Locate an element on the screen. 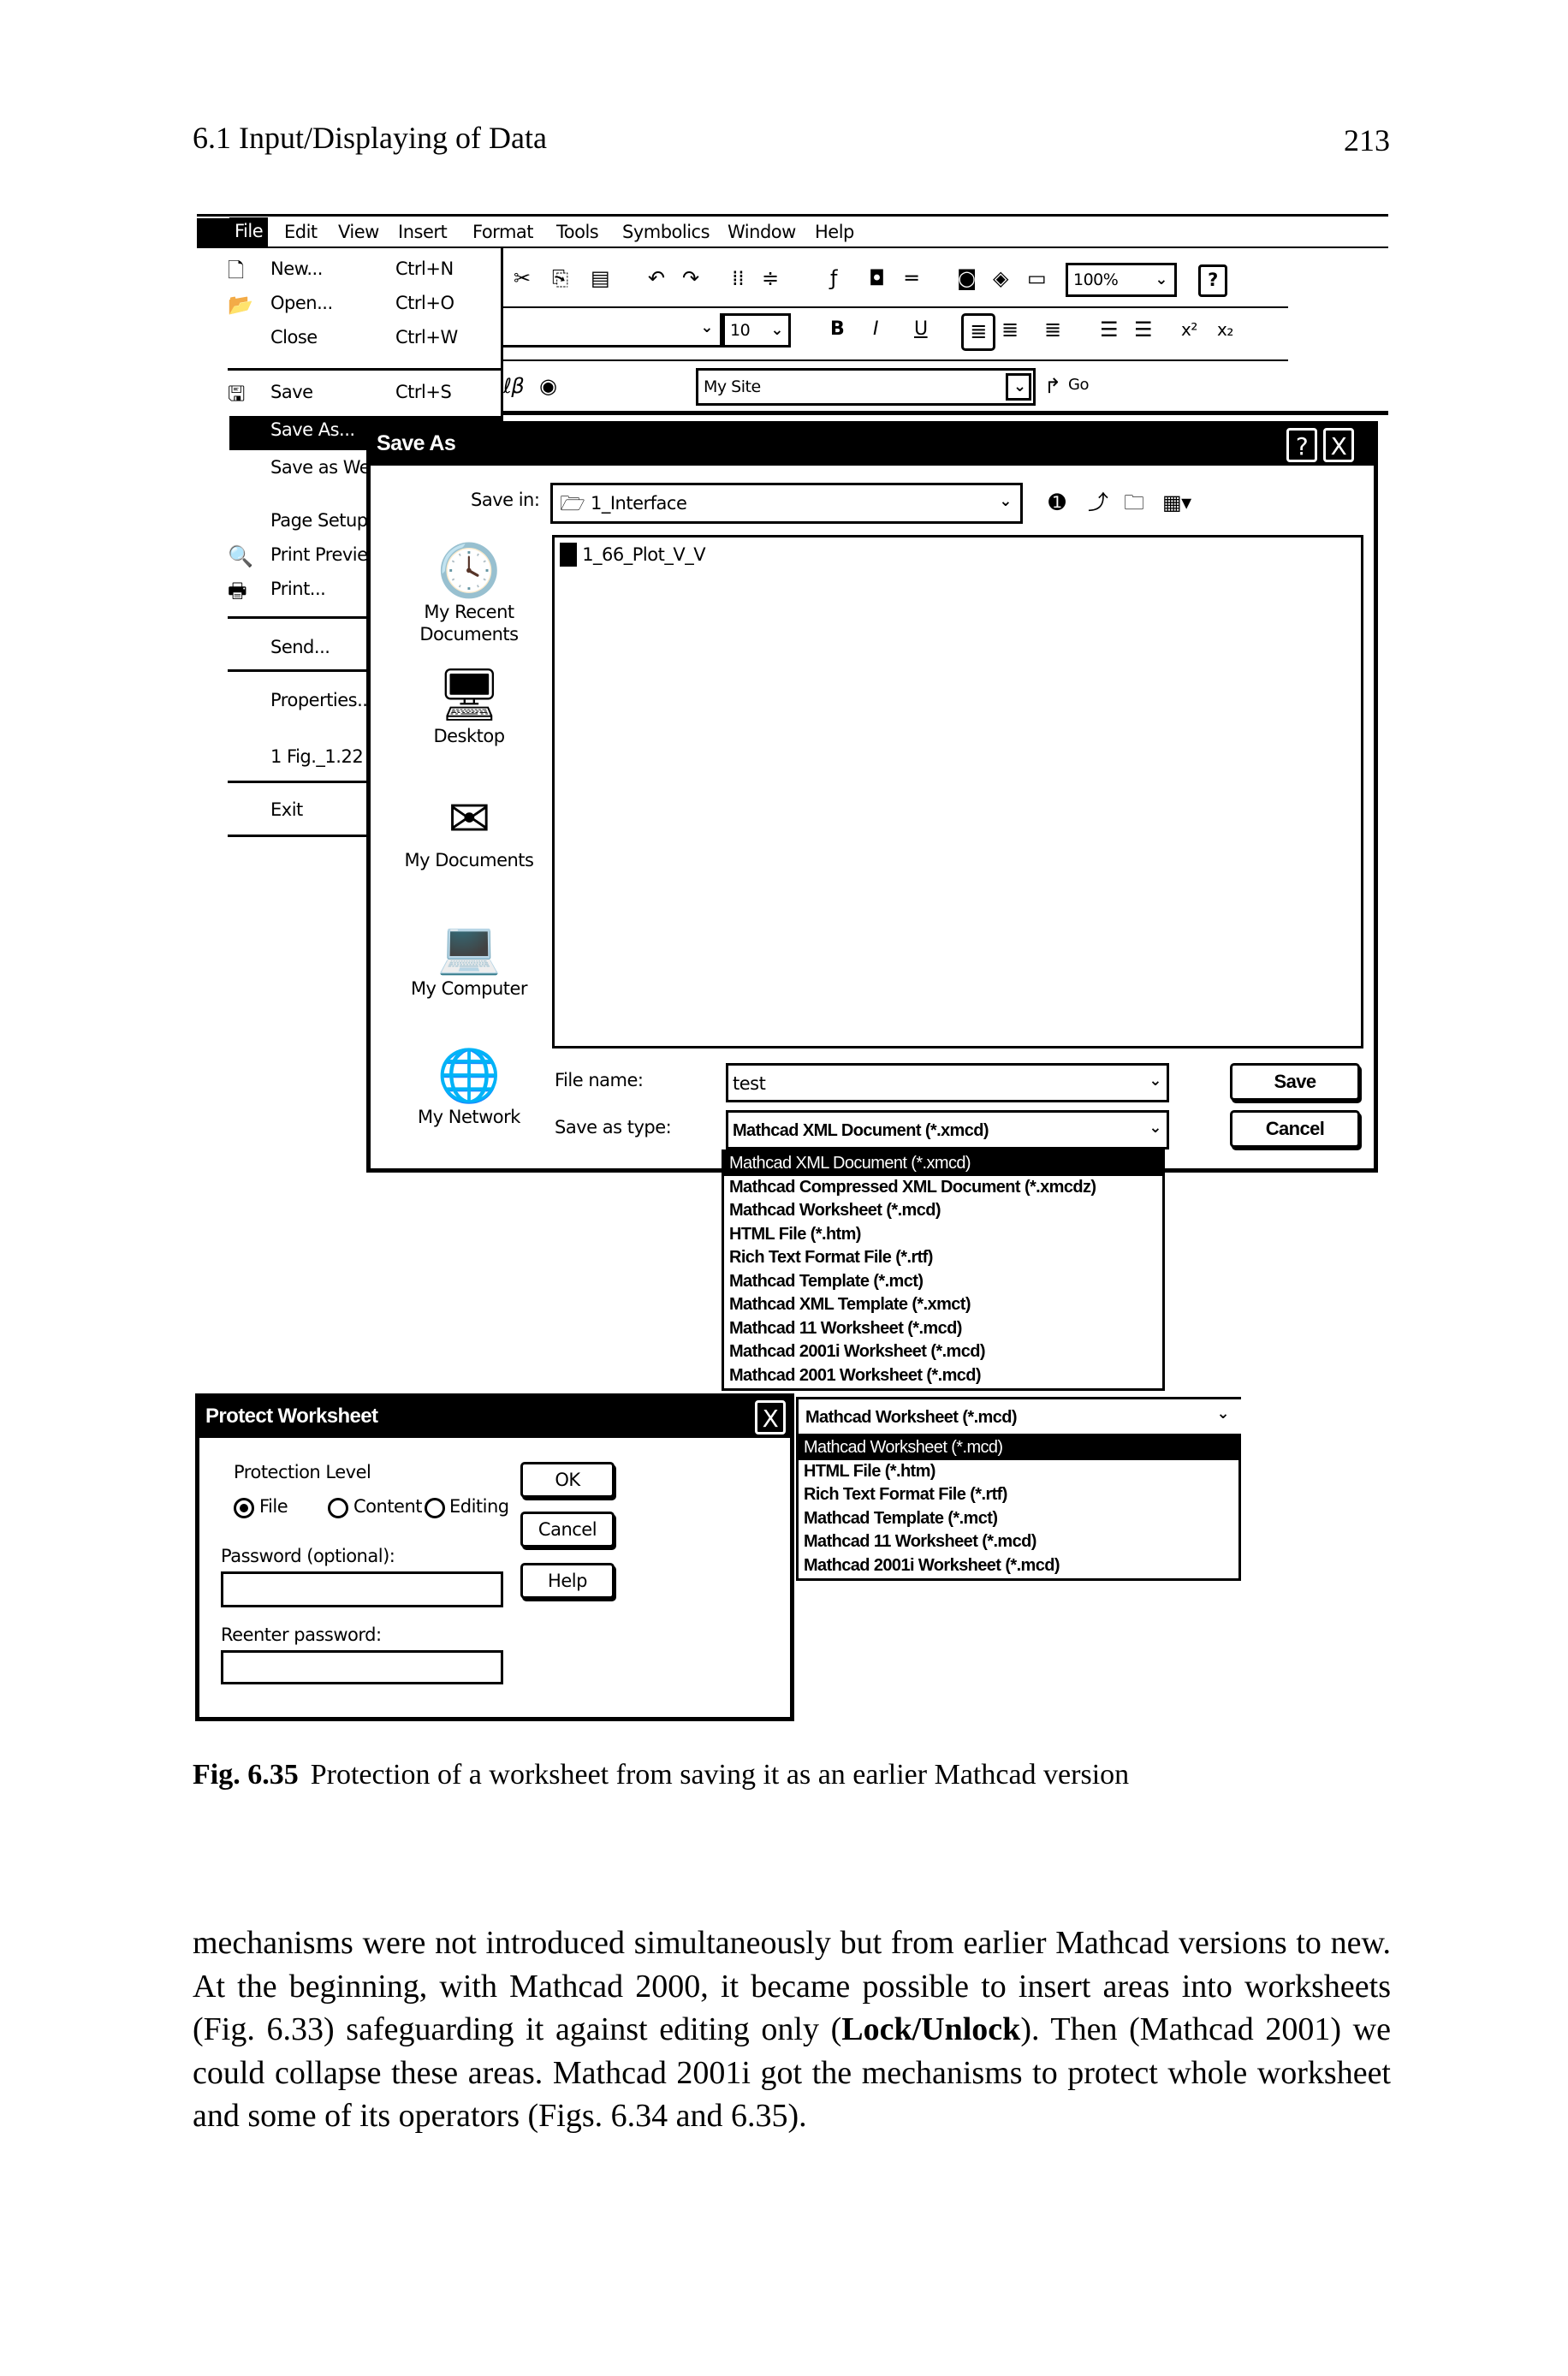 Image resolution: width=1568 pixels, height=2376 pixels. radio-content is located at coordinates (338, 1508).